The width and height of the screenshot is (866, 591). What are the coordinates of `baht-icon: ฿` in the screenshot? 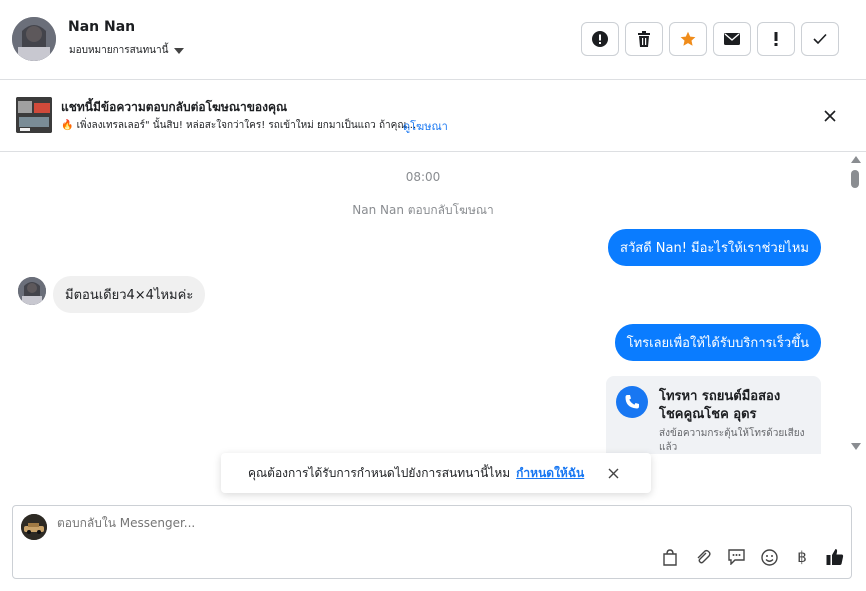 It's located at (802, 557).